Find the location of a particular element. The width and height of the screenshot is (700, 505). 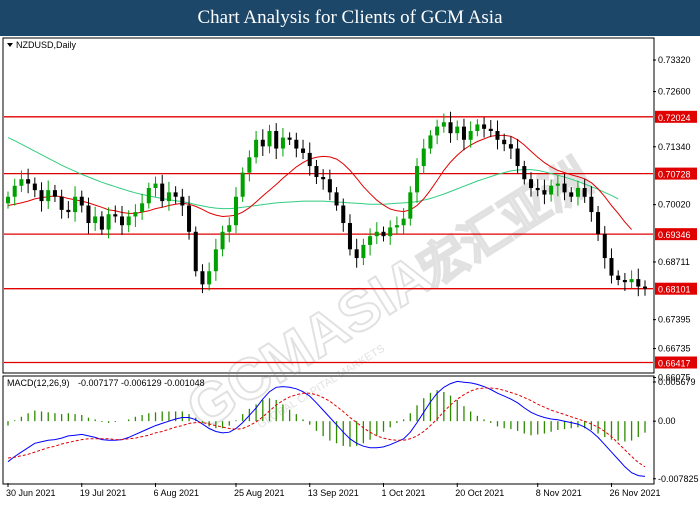

macd-tick-label: 0.00 is located at coordinates (667, 421).